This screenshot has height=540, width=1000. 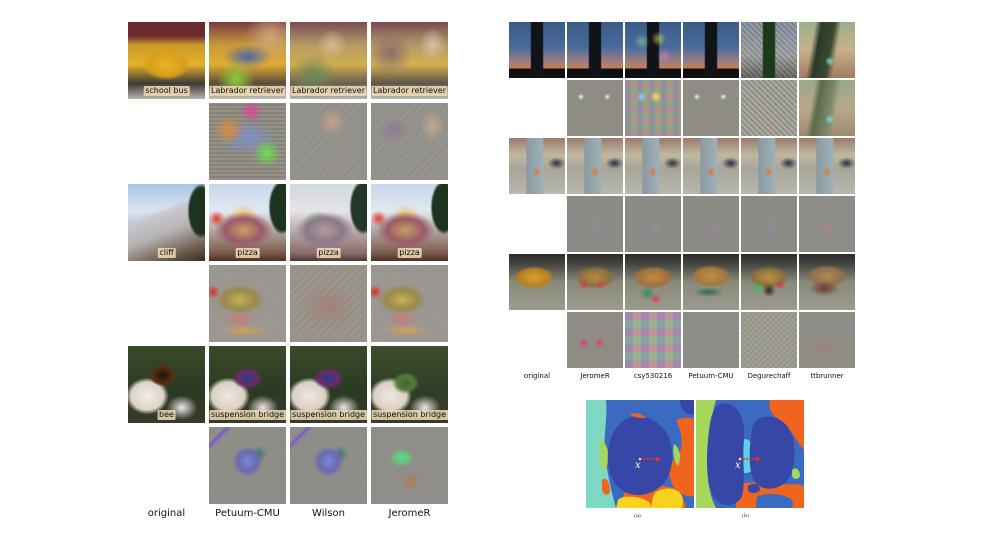 I want to click on column-label: csy530216, so click(x=653, y=376).